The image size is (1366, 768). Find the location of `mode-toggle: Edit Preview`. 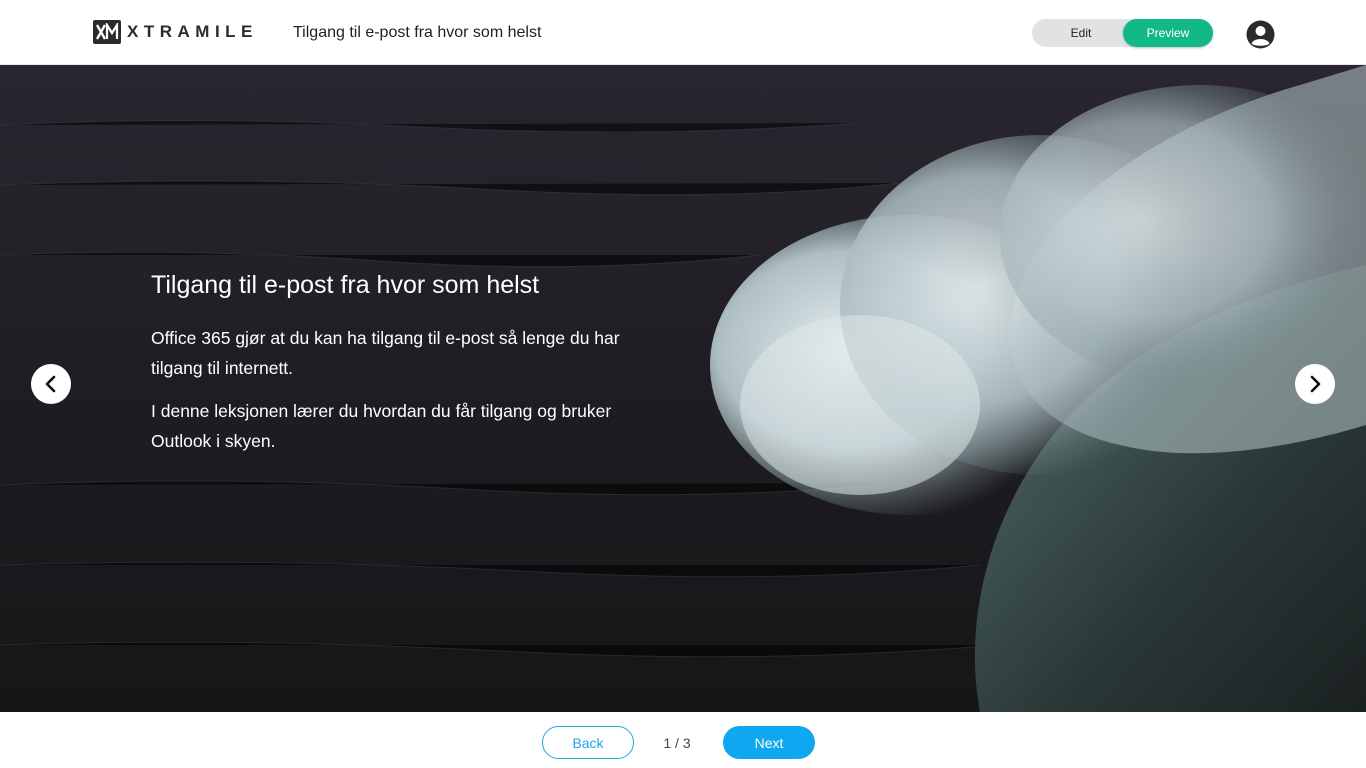

mode-toggle: Edit Preview is located at coordinates (1122, 33).